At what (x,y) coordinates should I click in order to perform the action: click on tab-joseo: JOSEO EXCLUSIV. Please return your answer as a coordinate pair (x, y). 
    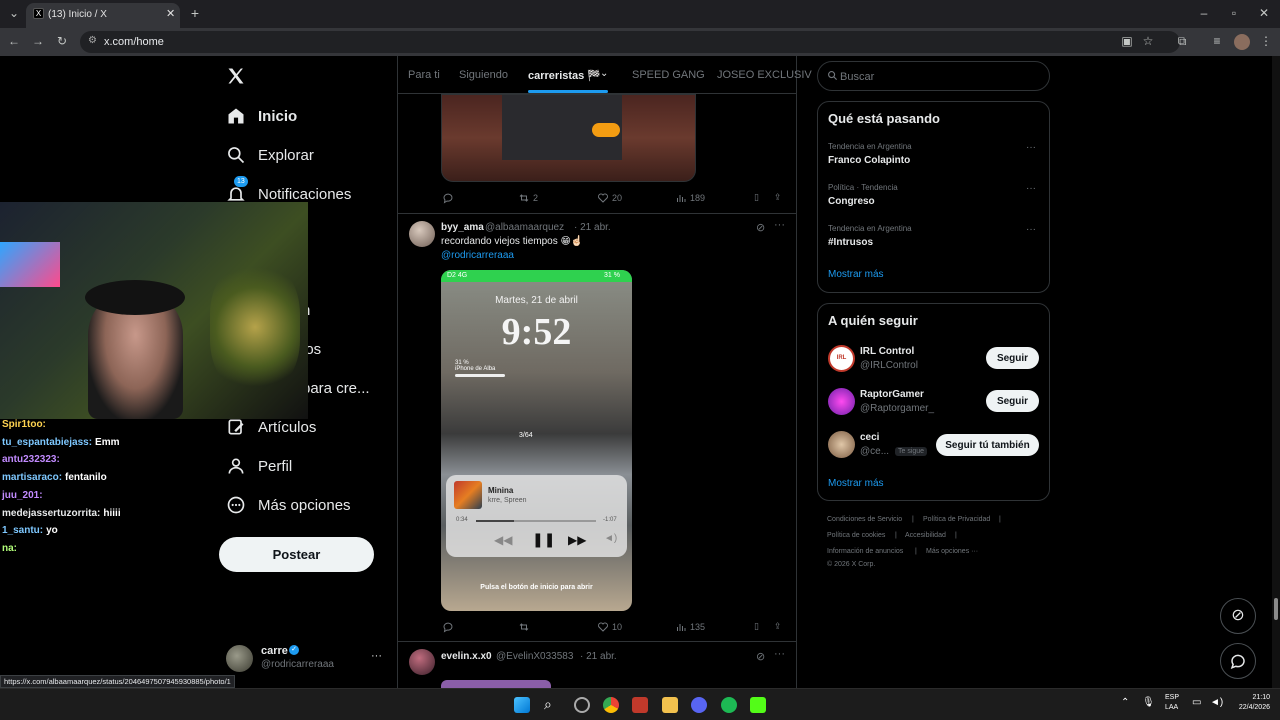
    Looking at the image, I should click on (764, 75).